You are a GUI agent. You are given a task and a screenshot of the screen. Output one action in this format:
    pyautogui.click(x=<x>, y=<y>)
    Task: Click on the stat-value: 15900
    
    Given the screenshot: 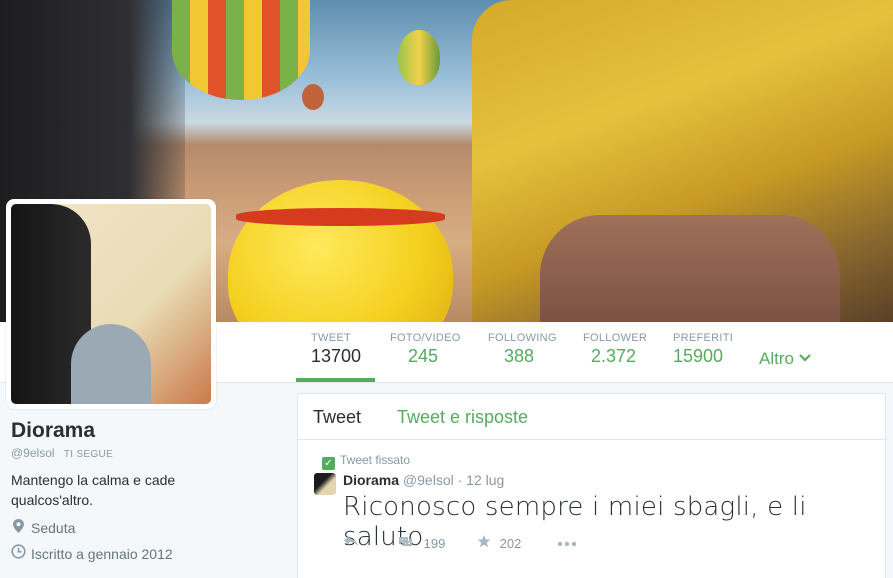 What is the action you would take?
    pyautogui.click(x=698, y=356)
    